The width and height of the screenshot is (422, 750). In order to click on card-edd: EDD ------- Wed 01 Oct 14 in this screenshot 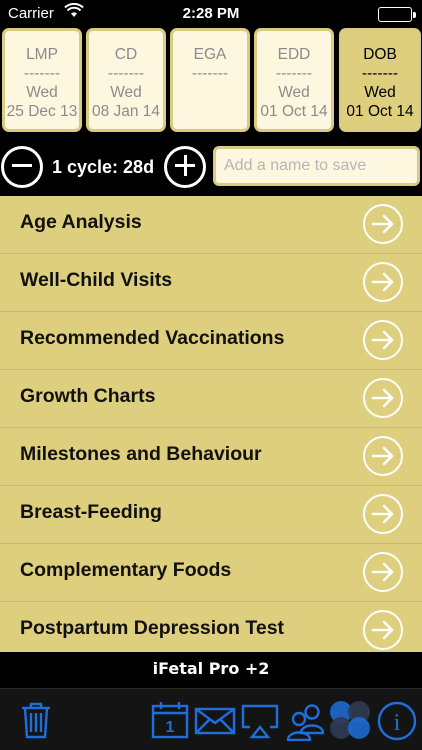, I will do `click(294, 80)`.